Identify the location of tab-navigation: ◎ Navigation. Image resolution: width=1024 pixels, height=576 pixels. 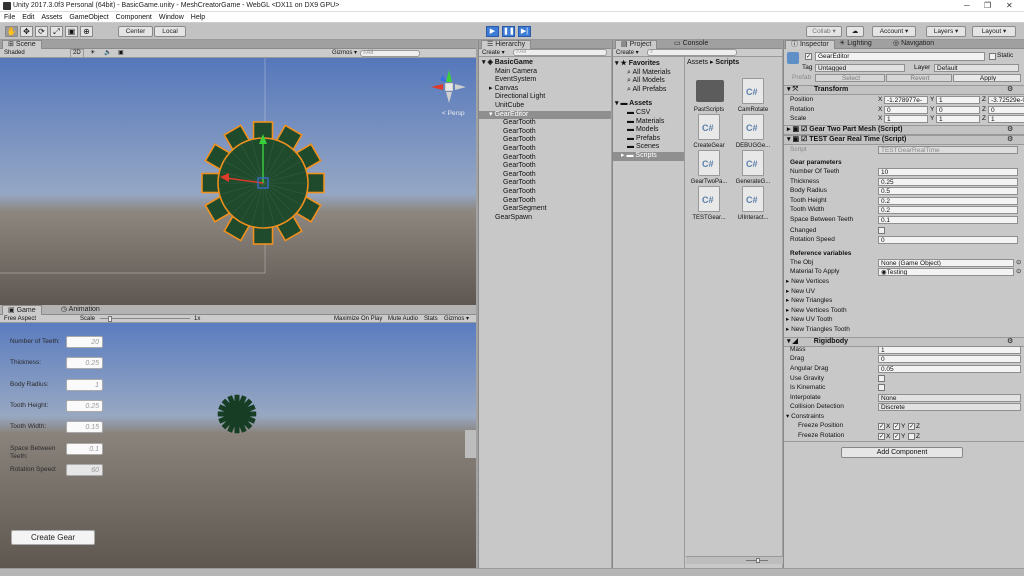
(913, 44).